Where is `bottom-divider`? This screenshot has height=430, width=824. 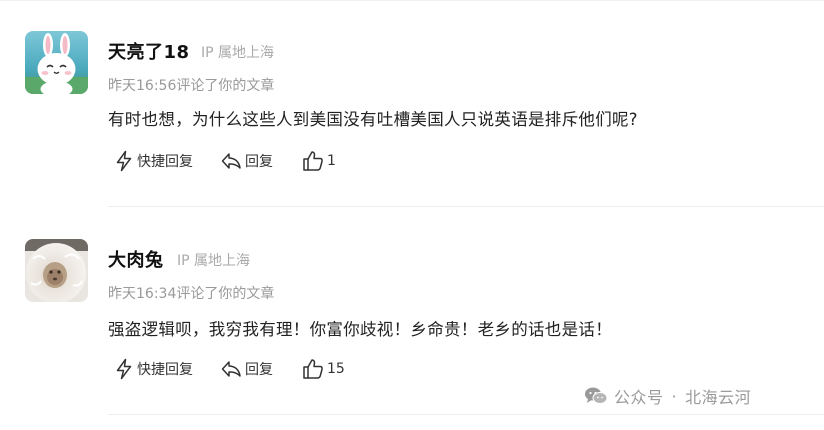 bottom-divider is located at coordinates (466, 414).